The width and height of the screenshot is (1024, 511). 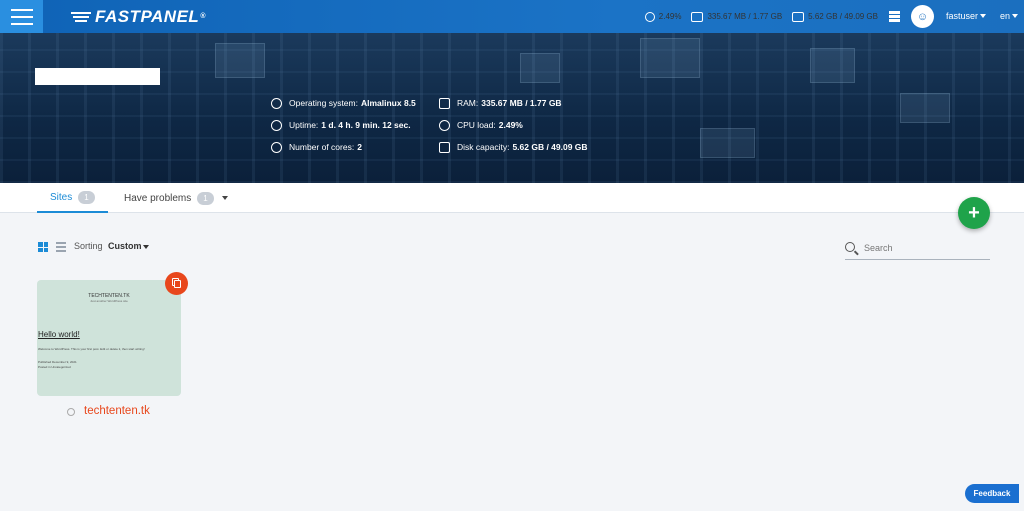 I want to click on user-chevron-down-icon, so click(x=983, y=16).